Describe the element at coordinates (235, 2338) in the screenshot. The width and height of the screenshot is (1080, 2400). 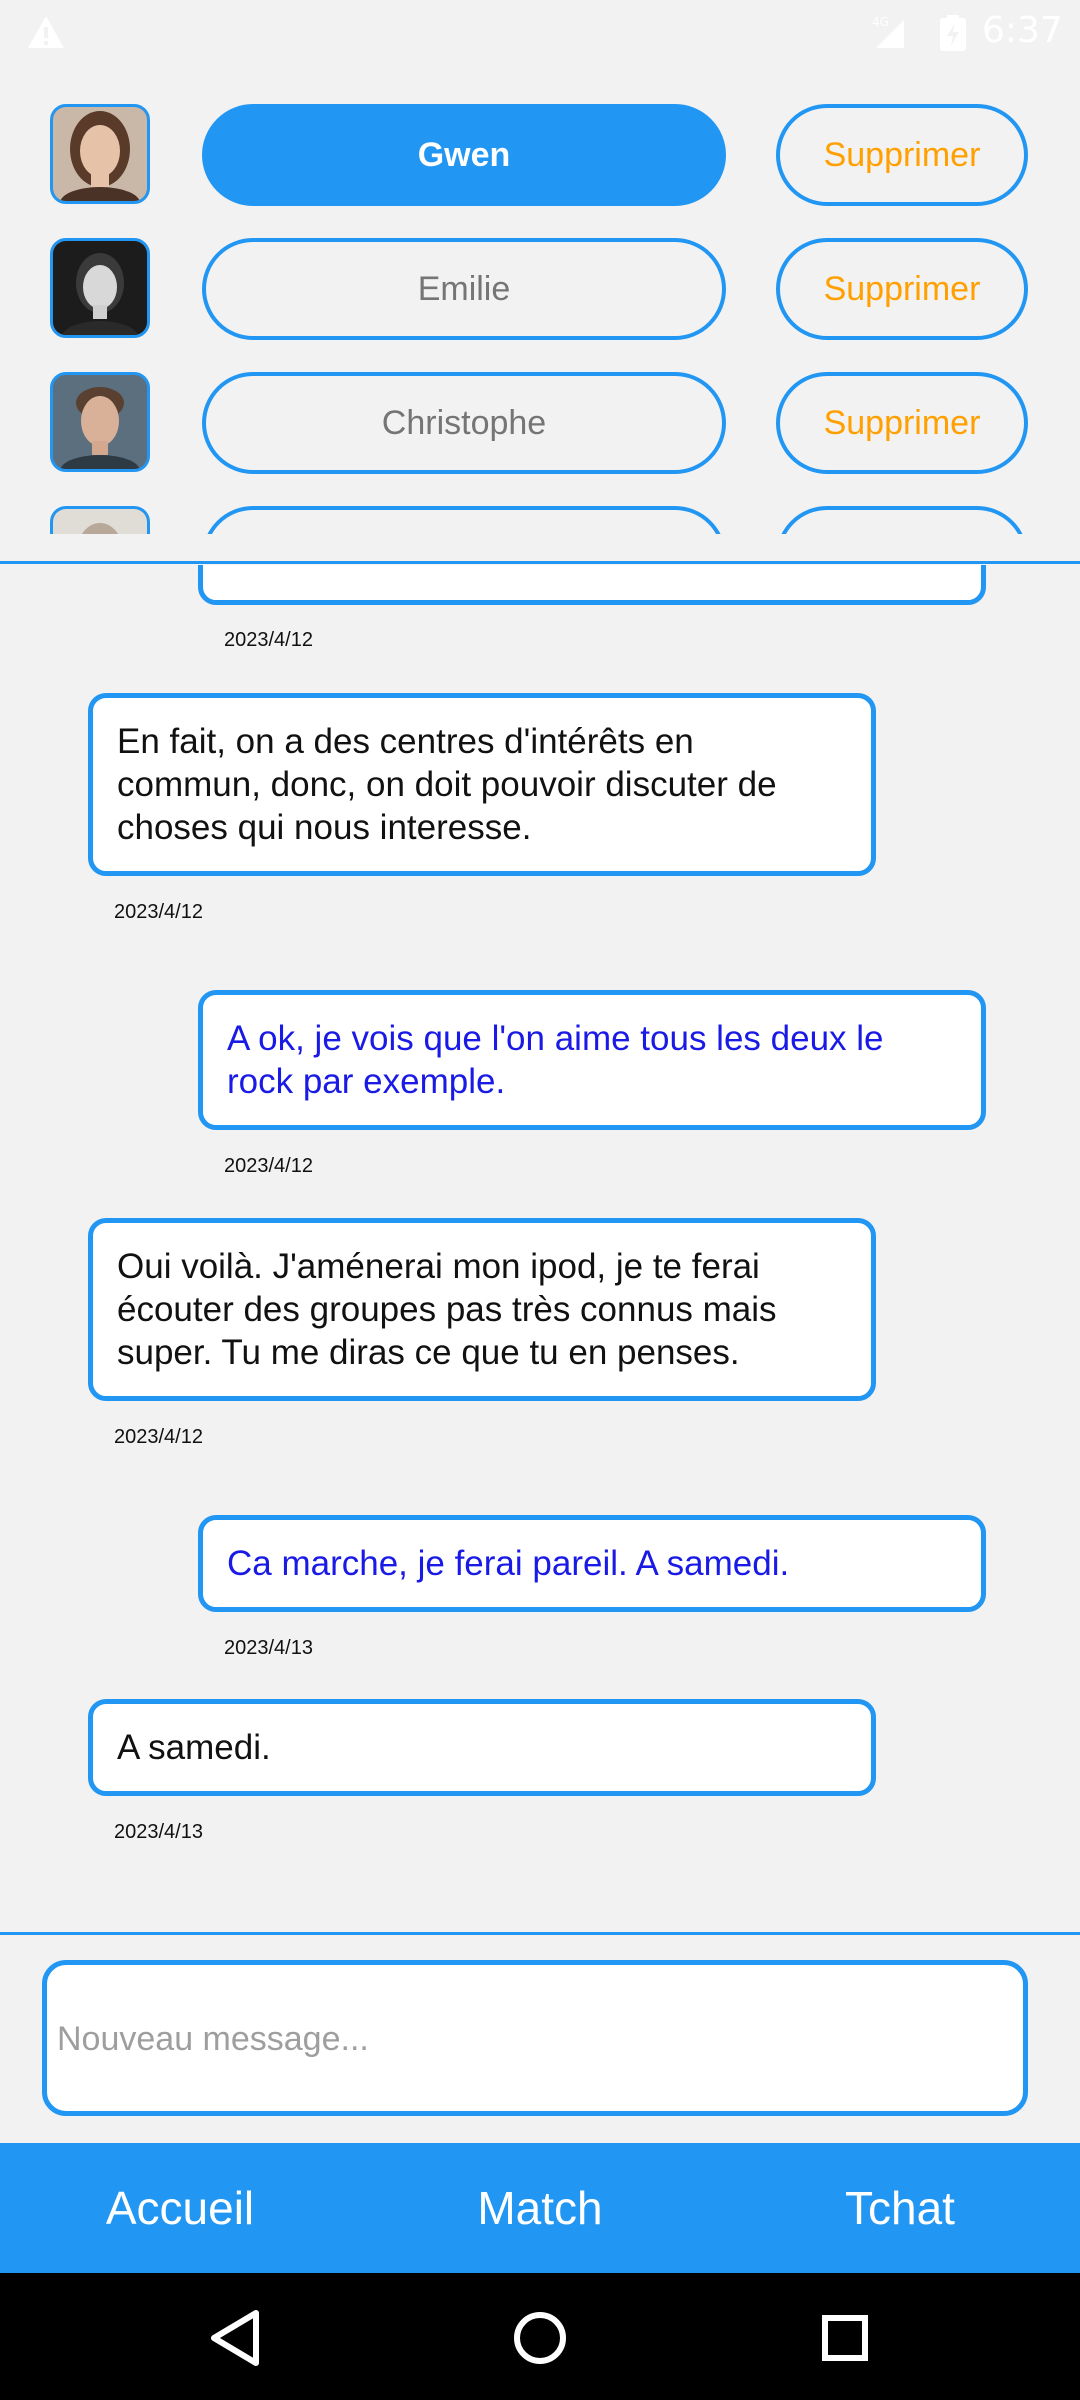
I see `back-icon` at that location.